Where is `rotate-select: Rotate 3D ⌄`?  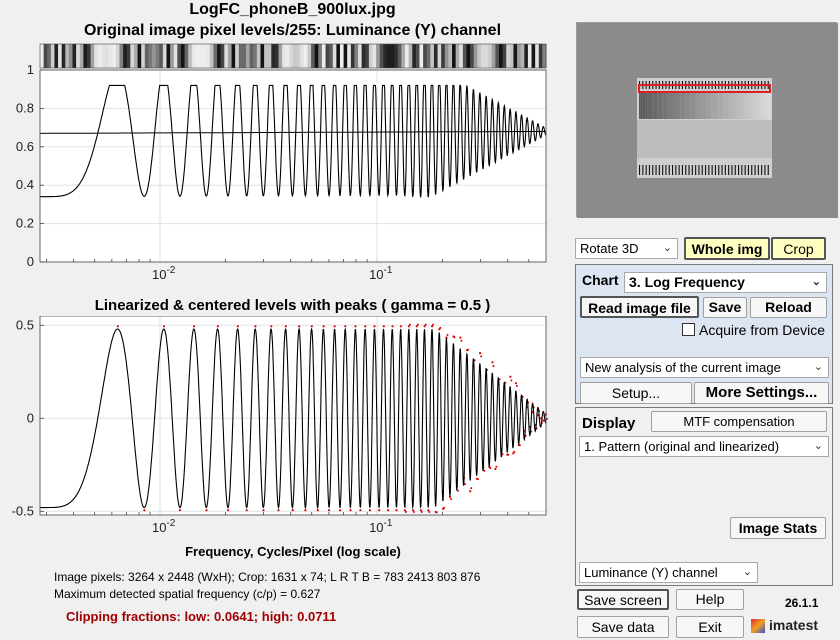 rotate-select: Rotate 3D ⌄ is located at coordinates (626, 248).